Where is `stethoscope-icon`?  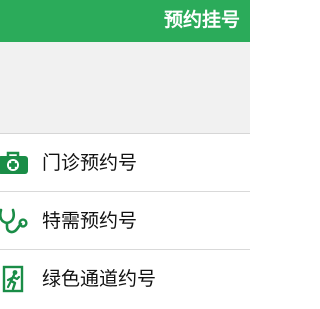
stethoscope-icon is located at coordinates (15, 221).